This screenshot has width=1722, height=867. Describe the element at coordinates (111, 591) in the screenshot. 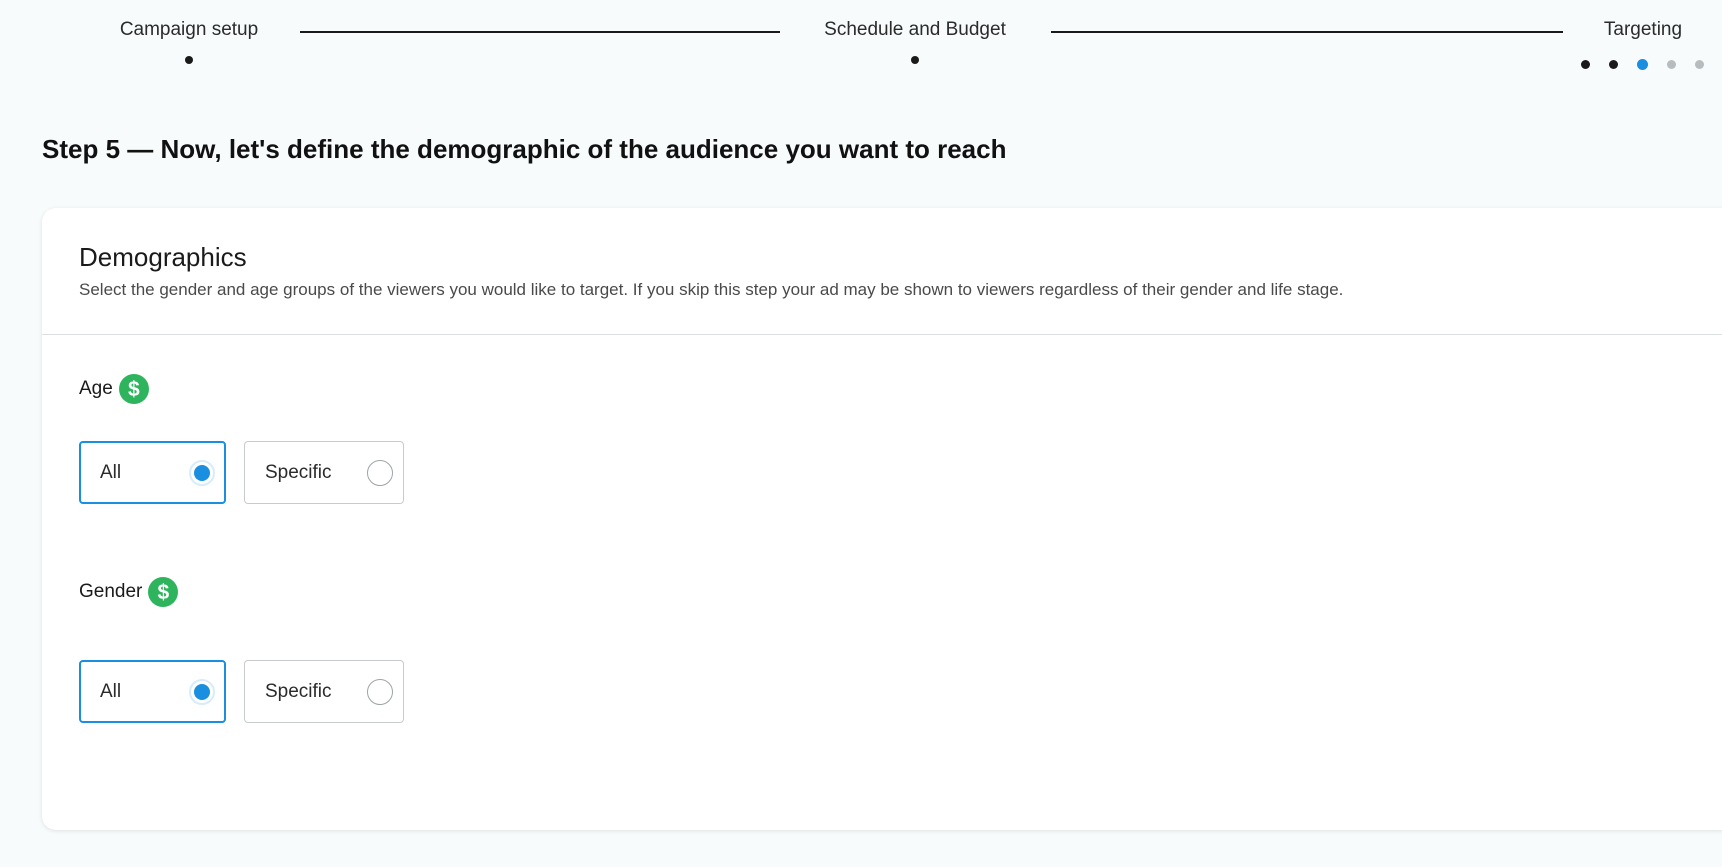

I see `gender-label: Gender` at that location.